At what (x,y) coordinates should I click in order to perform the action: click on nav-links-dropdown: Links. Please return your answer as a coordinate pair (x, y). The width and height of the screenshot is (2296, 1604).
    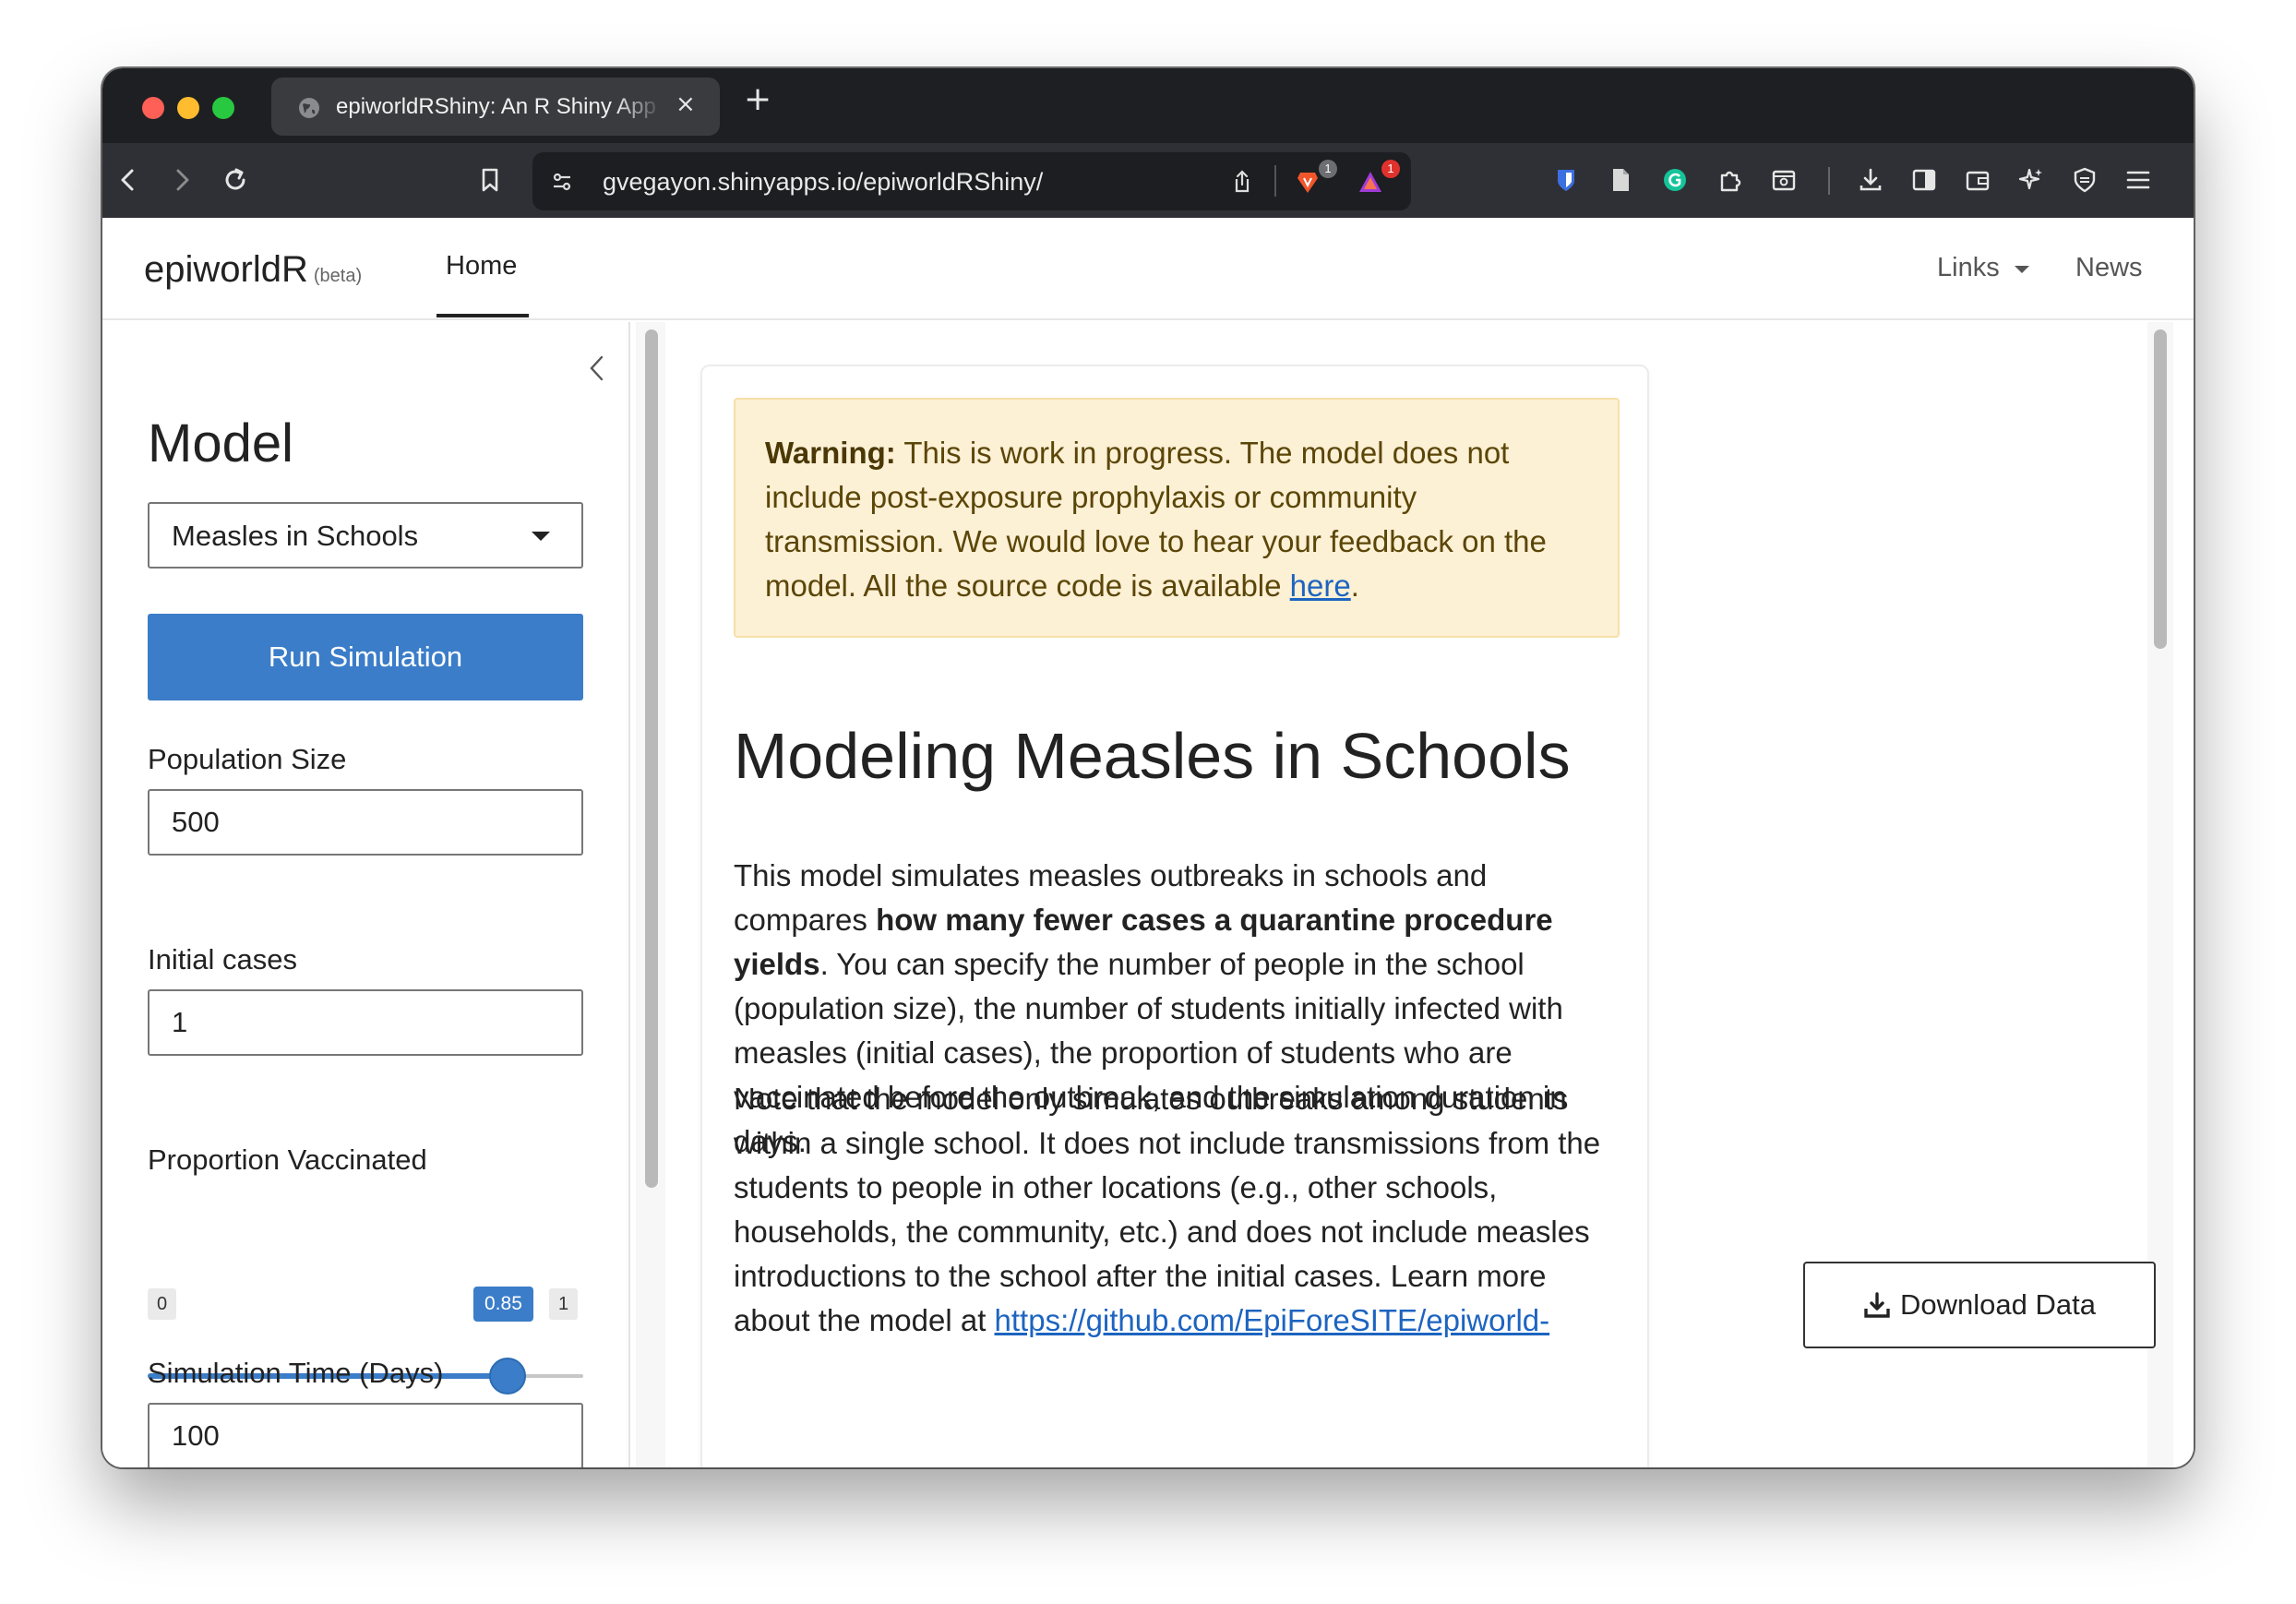
    Looking at the image, I should click on (1968, 268).